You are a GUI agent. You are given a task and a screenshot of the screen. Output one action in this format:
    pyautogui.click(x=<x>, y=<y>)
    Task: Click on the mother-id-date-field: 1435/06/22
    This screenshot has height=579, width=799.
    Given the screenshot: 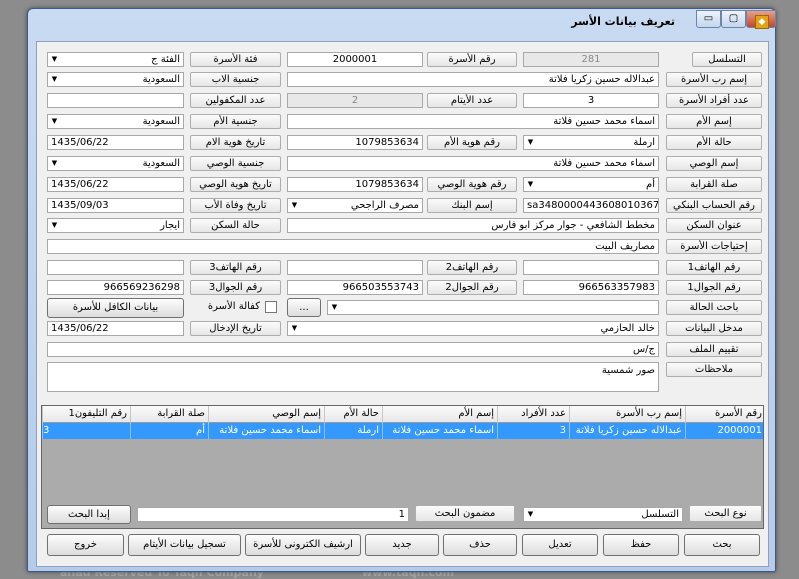 What is the action you would take?
    pyautogui.click(x=115, y=142)
    